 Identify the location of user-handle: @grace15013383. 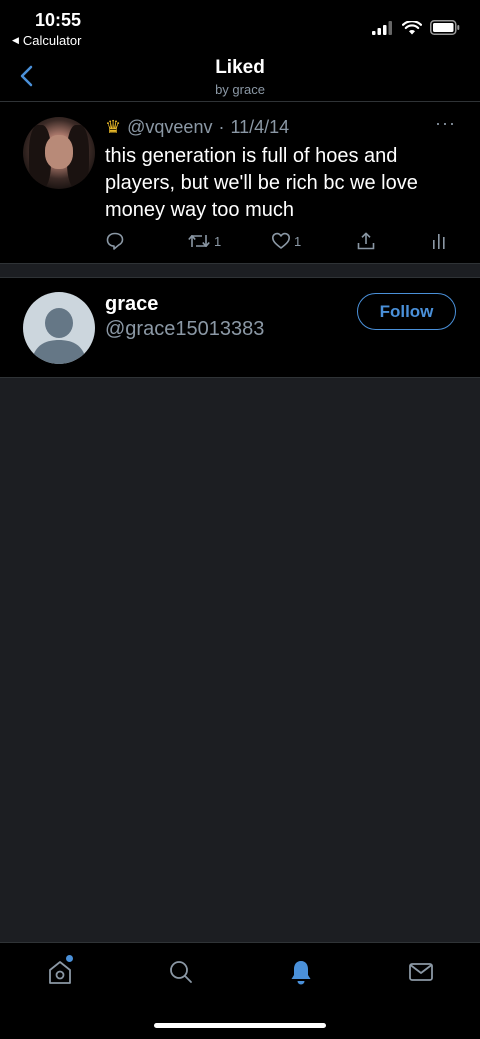
(185, 329).